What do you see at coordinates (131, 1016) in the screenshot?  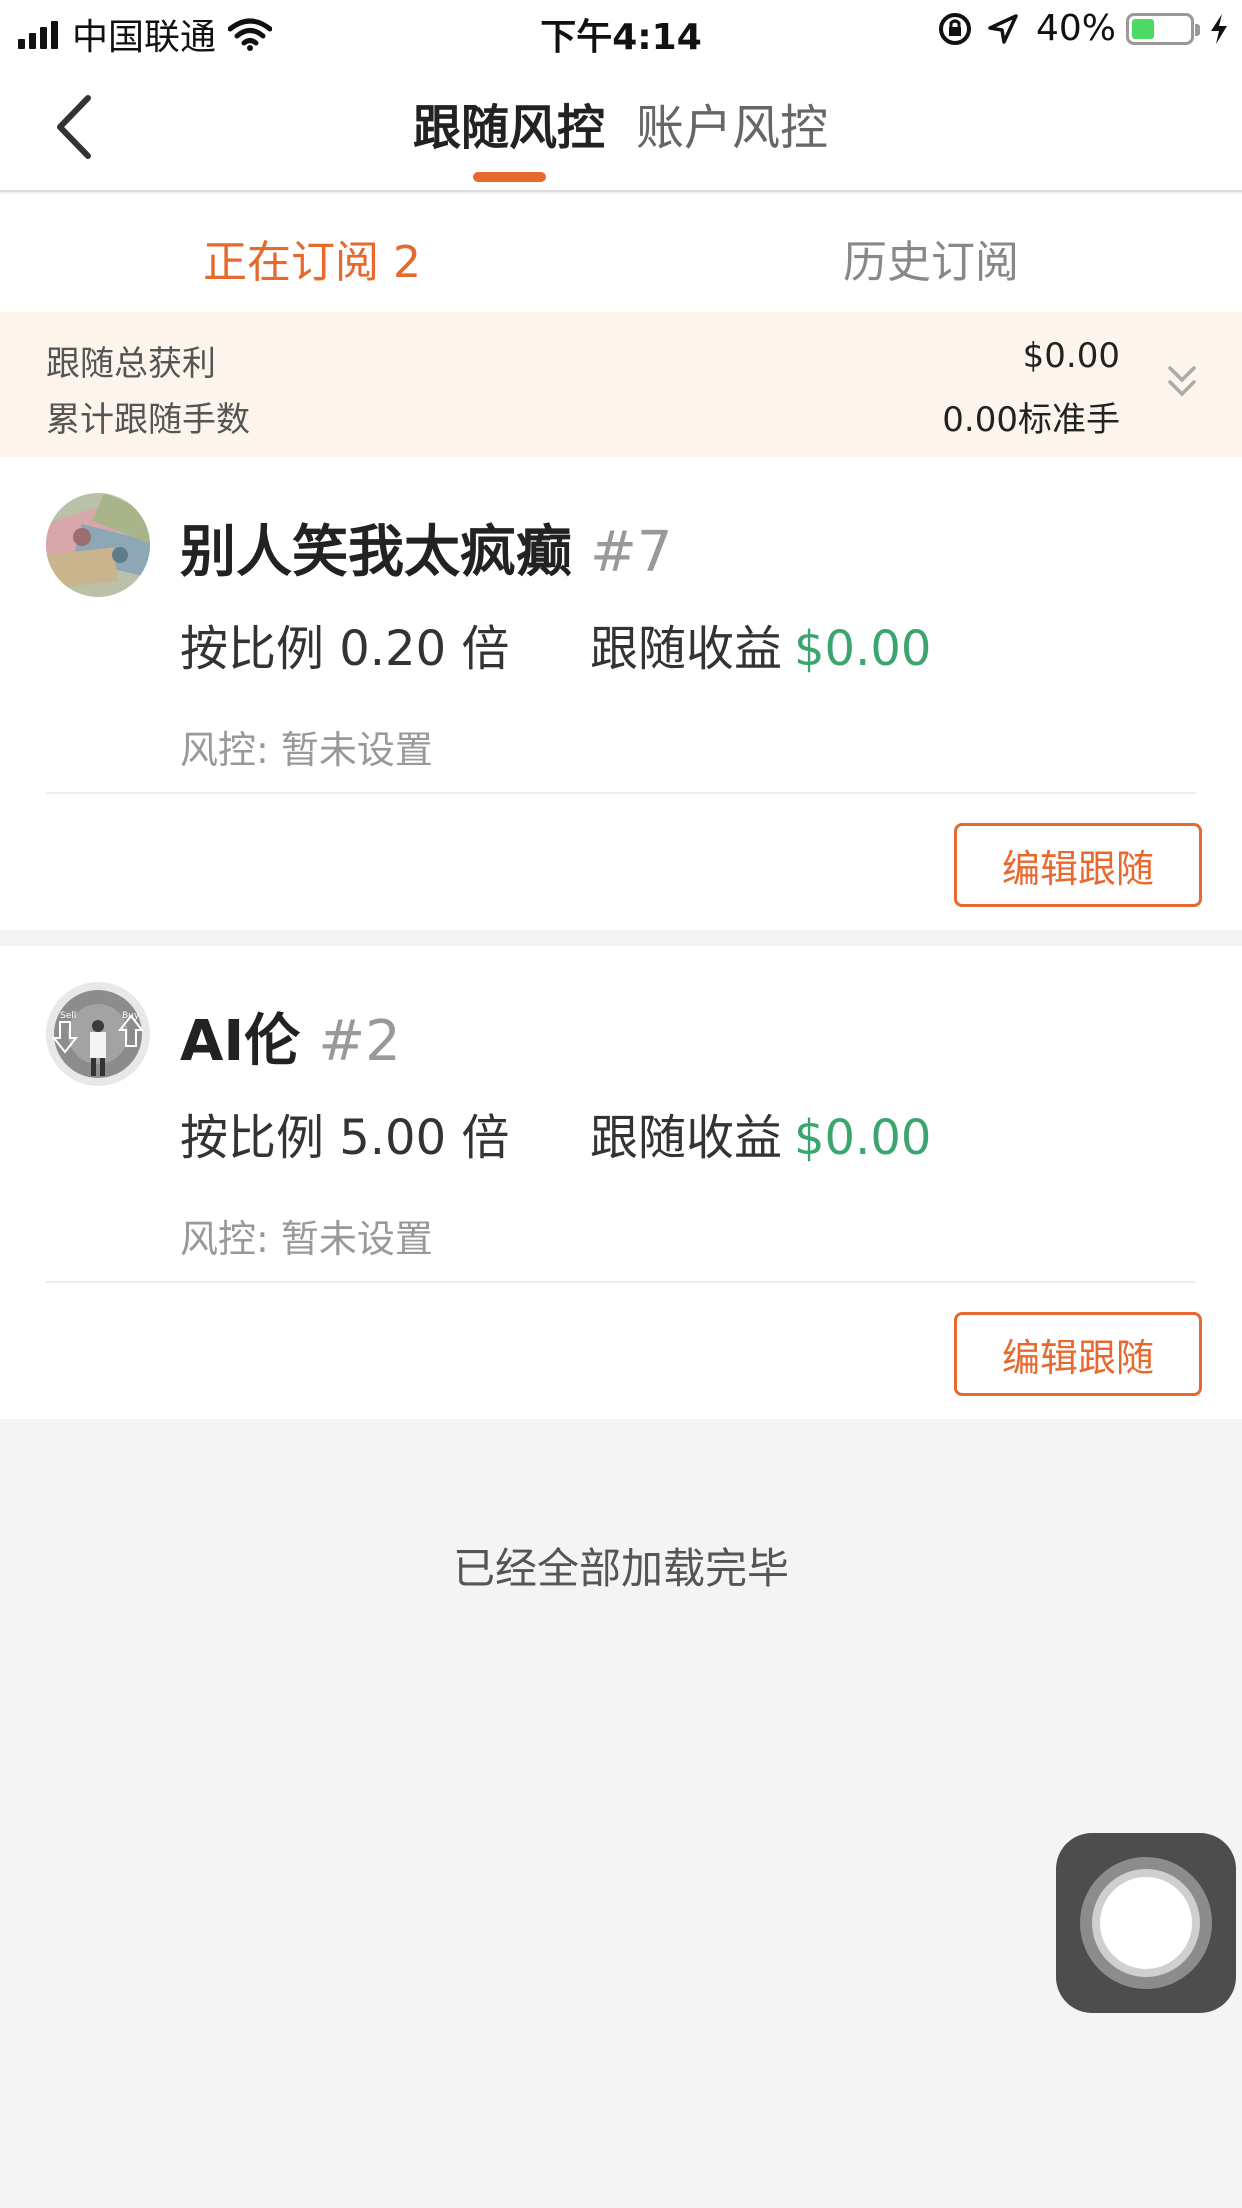 I see `avatar-buy-text: Buy` at bounding box center [131, 1016].